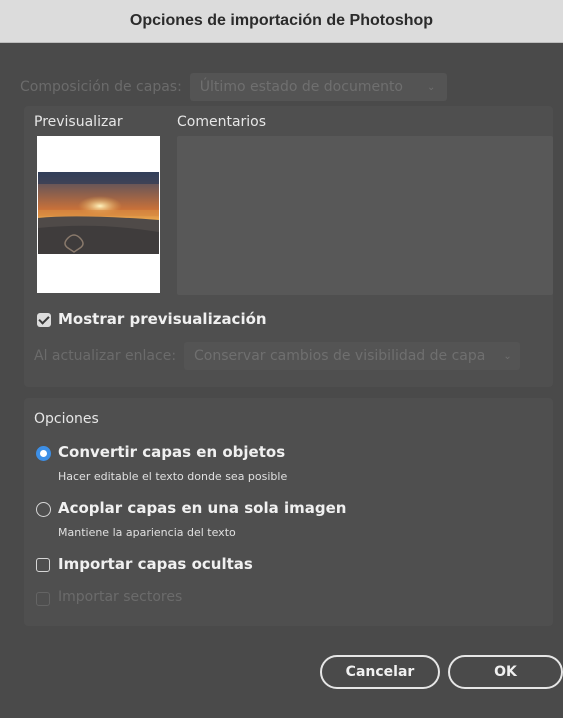 The width and height of the screenshot is (563, 718). I want to click on preview-thumbnail, so click(98, 214).